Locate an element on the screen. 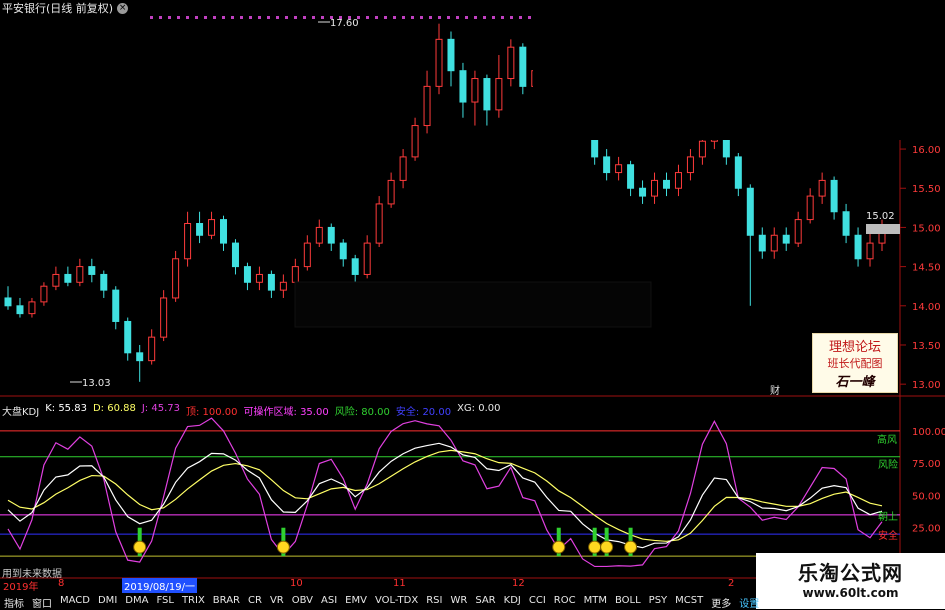  watermark-line2: 班长代配图 is located at coordinates (855, 363).